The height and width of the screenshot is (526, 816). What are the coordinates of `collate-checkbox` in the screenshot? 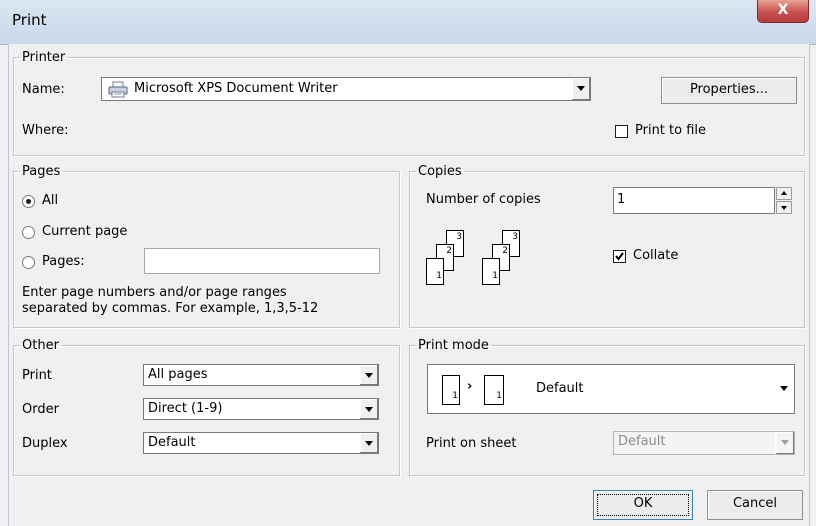 It's located at (619, 256).